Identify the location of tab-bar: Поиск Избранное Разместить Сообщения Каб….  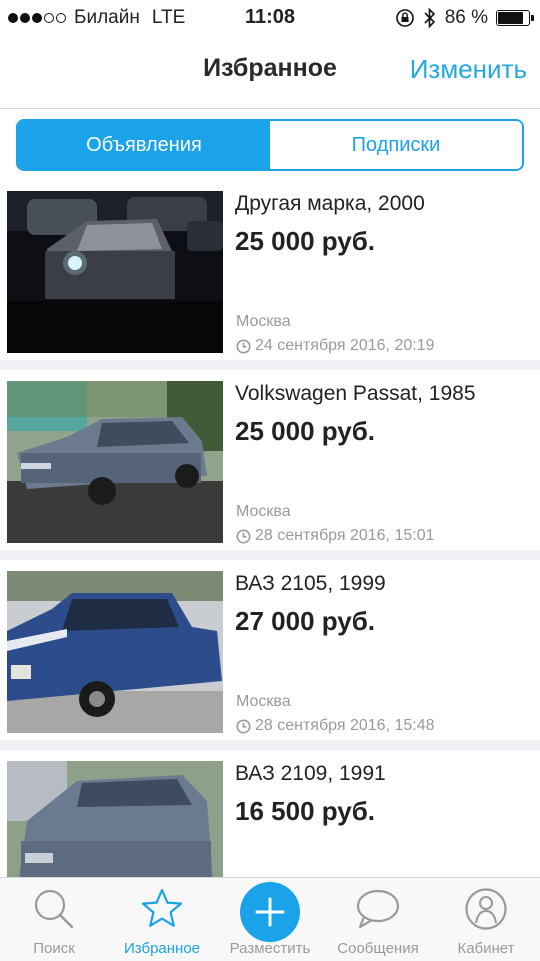
(270, 919).